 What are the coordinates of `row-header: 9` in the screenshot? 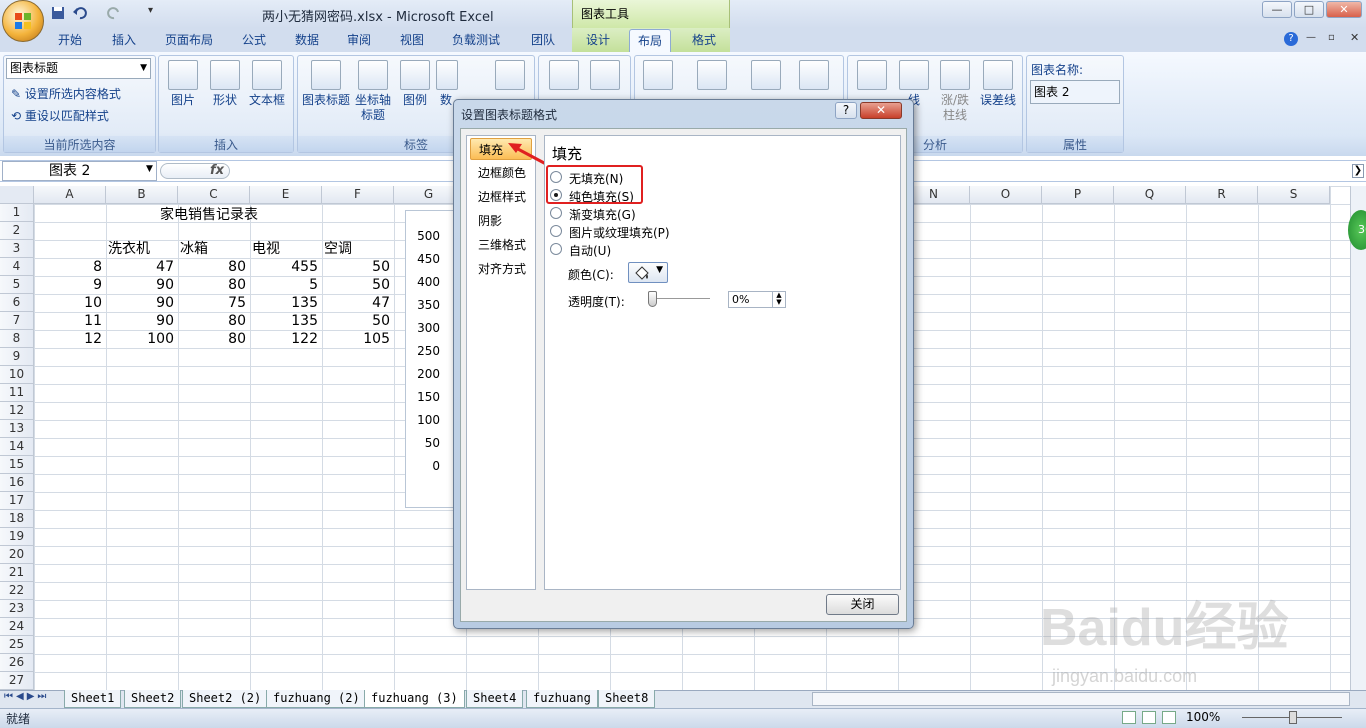 It's located at (17, 357).